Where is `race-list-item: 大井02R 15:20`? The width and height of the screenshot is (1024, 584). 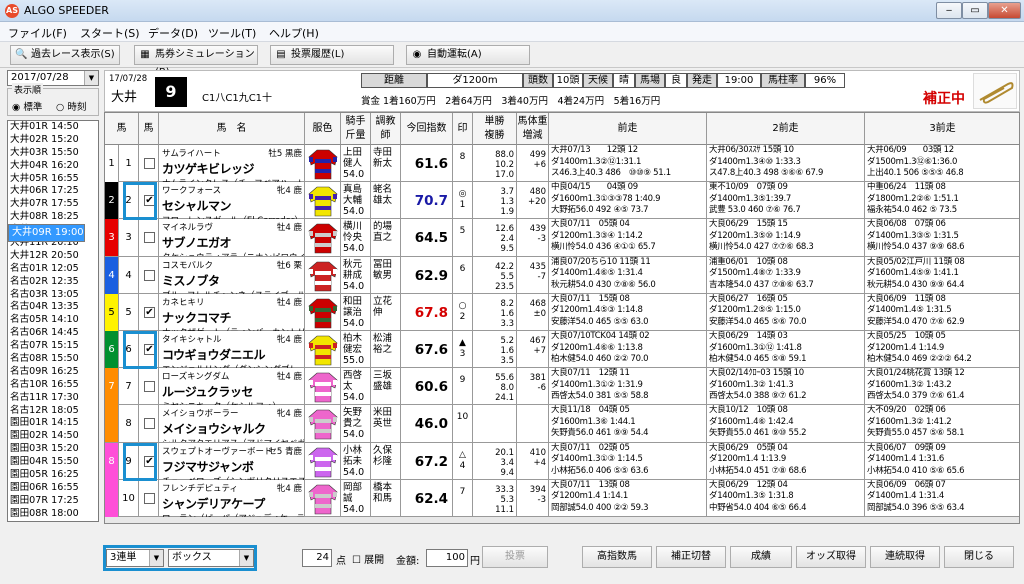
race-list-item: 大井02R 15:20 is located at coordinates (53, 140).